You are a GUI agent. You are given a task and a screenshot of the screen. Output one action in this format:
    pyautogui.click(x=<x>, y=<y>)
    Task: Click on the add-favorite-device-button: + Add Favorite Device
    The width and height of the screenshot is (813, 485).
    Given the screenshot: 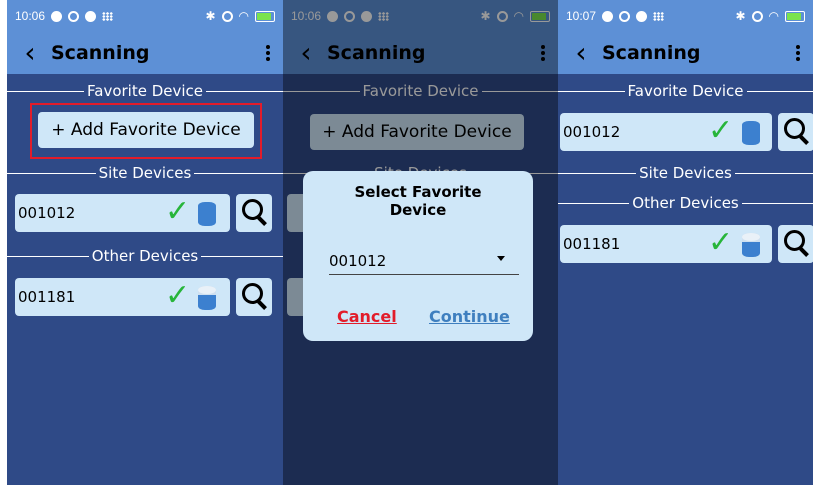 What is the action you would take?
    pyautogui.click(x=146, y=130)
    